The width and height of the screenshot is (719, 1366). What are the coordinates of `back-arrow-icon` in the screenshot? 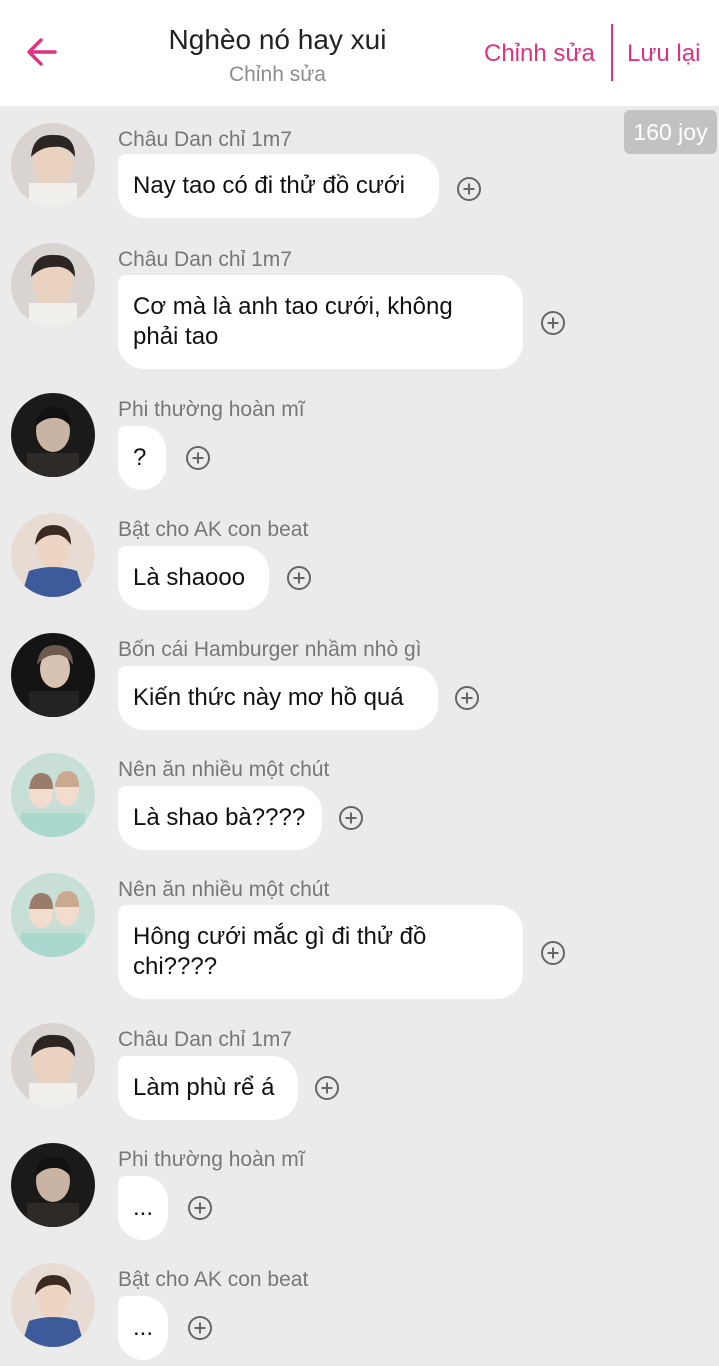 It's located at (42, 52).